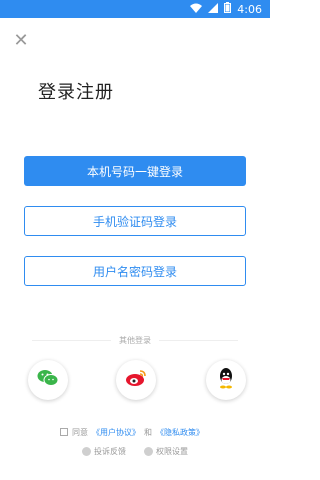 The width and height of the screenshot is (320, 480). What do you see at coordinates (148, 451) in the screenshot?
I see `permissions-icon` at bounding box center [148, 451].